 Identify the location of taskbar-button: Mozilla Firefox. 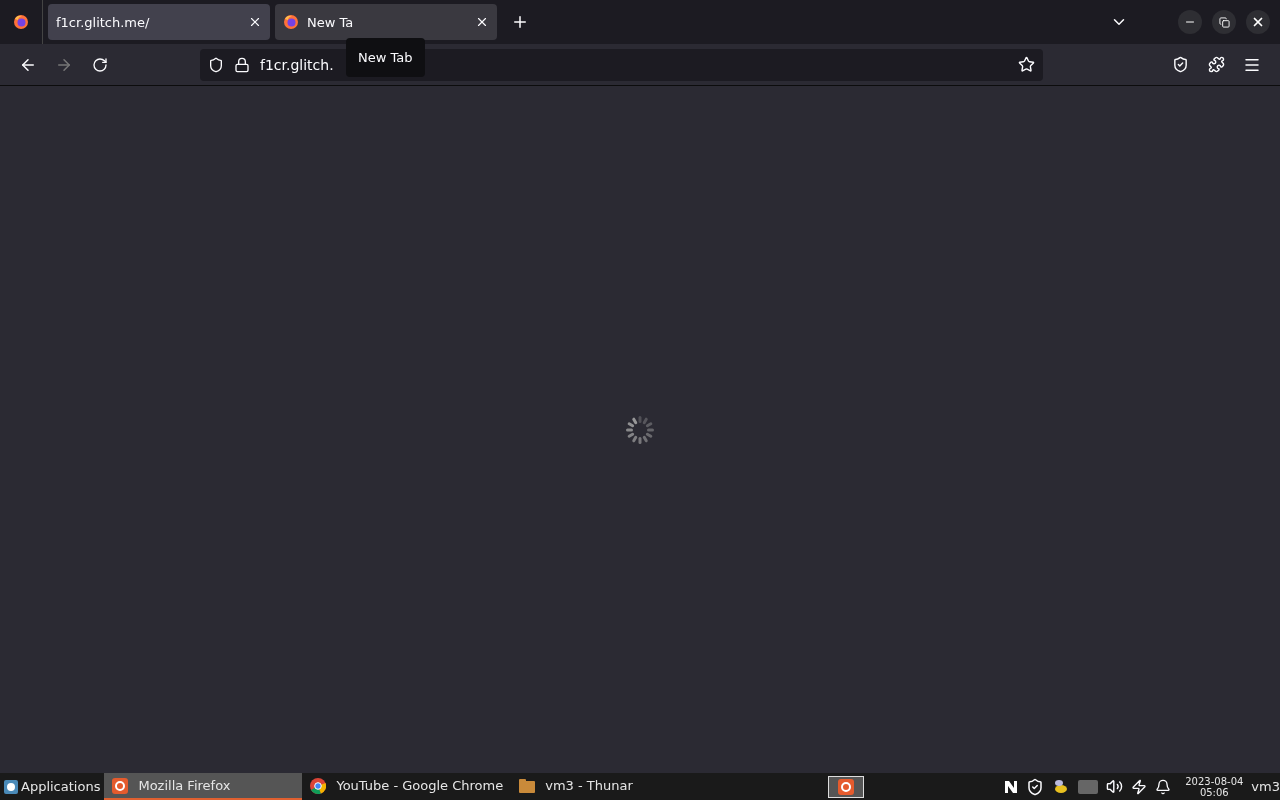
(203, 786).